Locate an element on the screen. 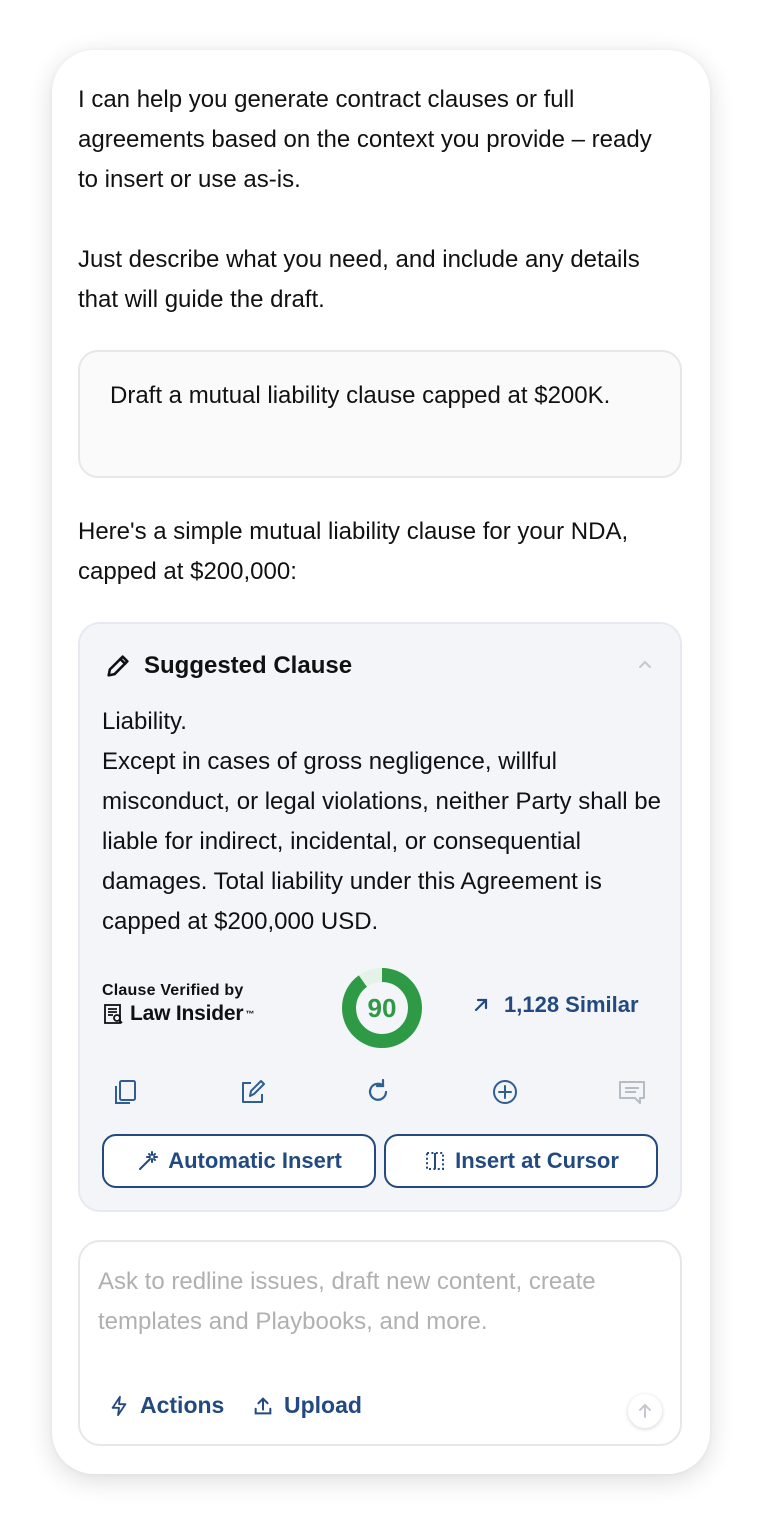  law-insider-logo: Law Insider ™ is located at coordinates (178, 1014).